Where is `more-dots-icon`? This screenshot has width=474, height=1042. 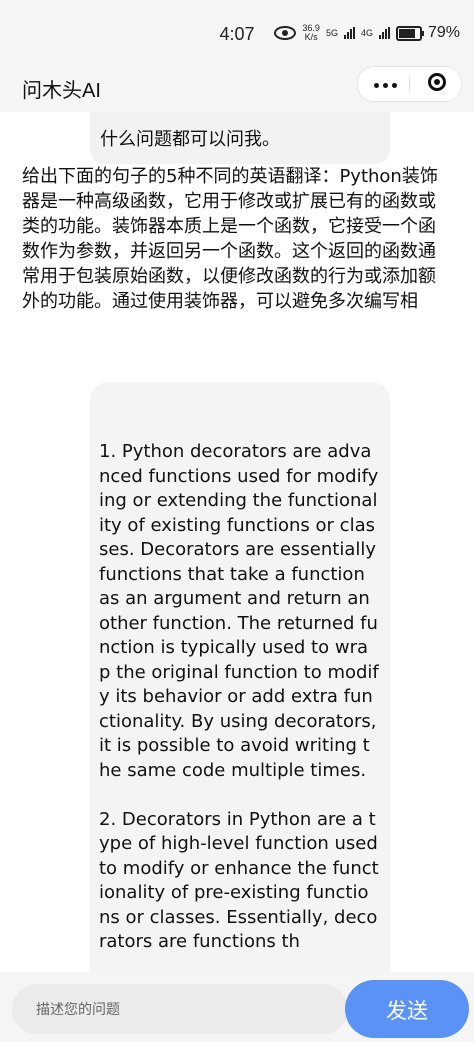
more-dots-icon is located at coordinates (385, 85).